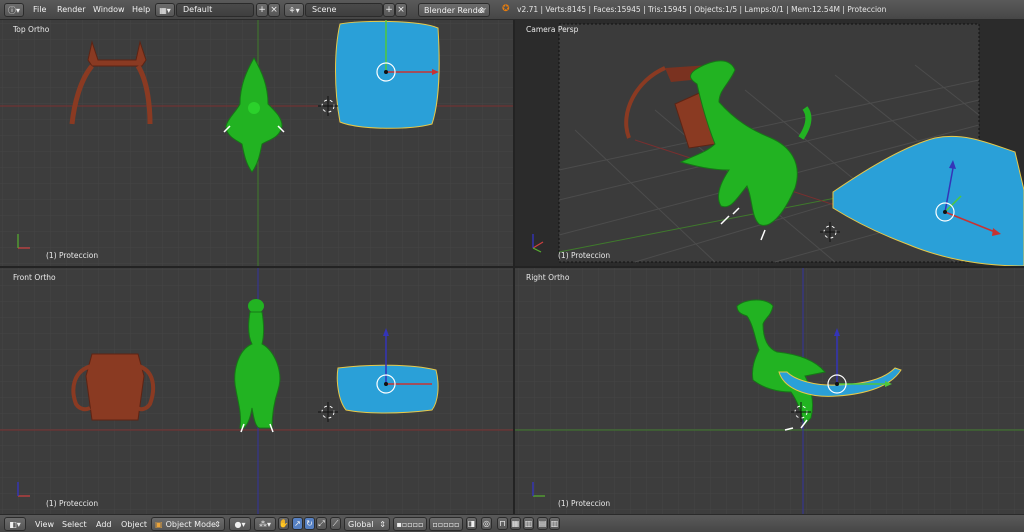 The width and height of the screenshot is (1024, 532). Describe the element at coordinates (552, 29) in the screenshot. I see `viewport-label: Camera Persp` at that location.